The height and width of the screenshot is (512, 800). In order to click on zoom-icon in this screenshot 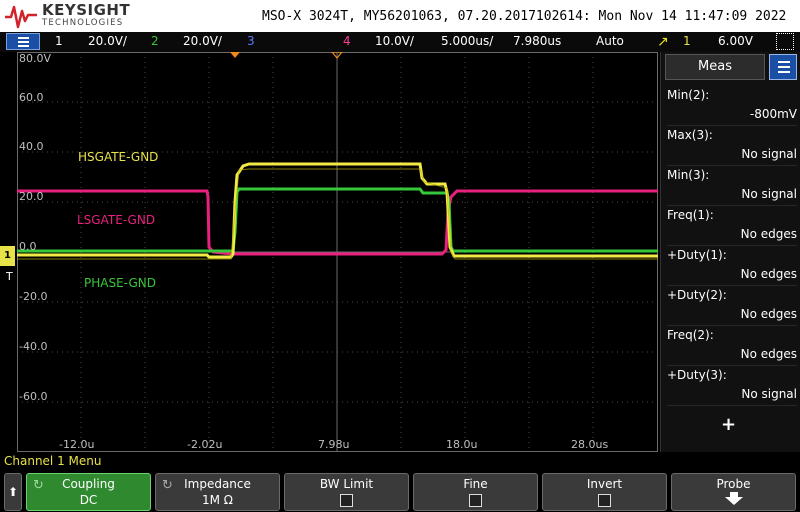, I will do `click(785, 41)`.